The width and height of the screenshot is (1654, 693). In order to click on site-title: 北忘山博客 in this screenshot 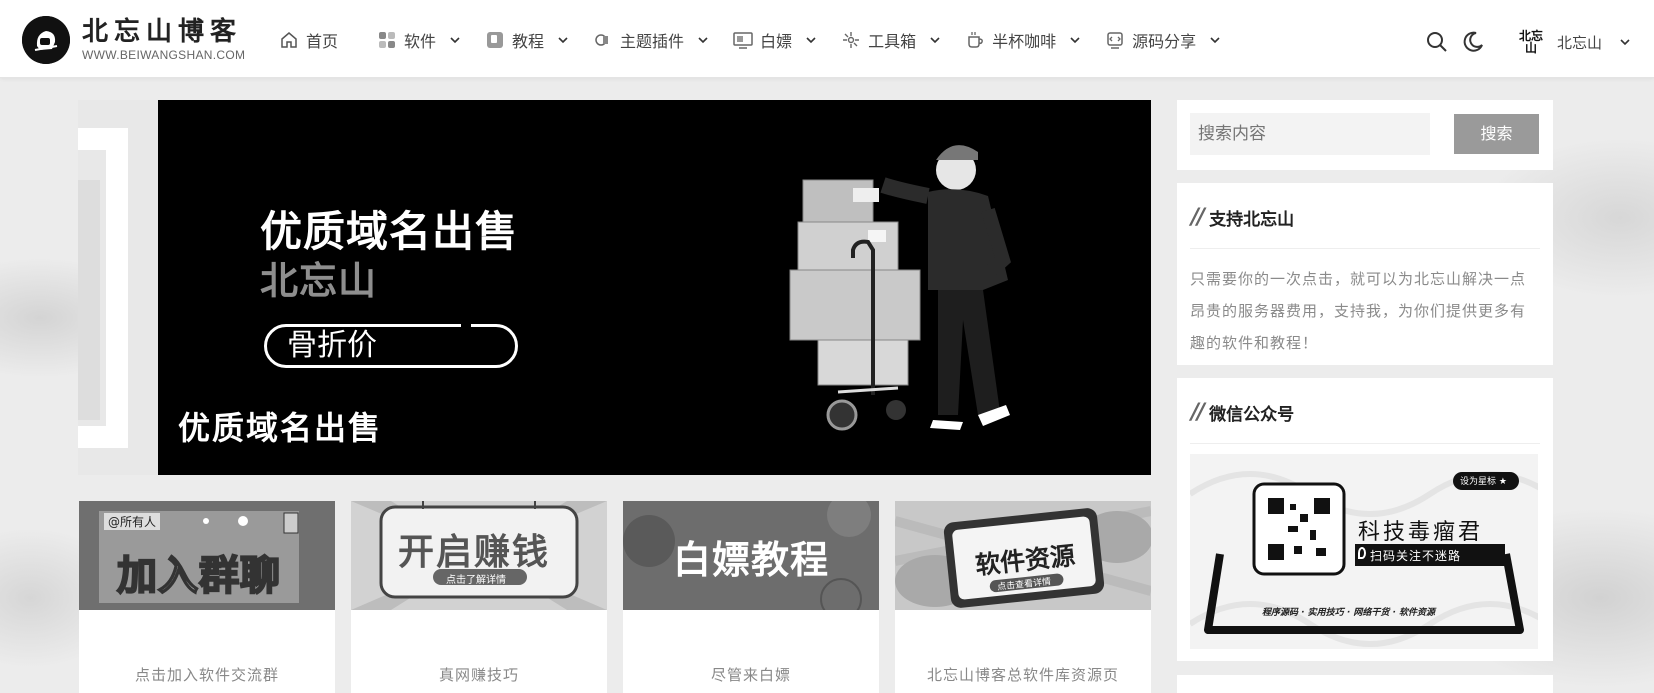, I will do `click(162, 32)`.